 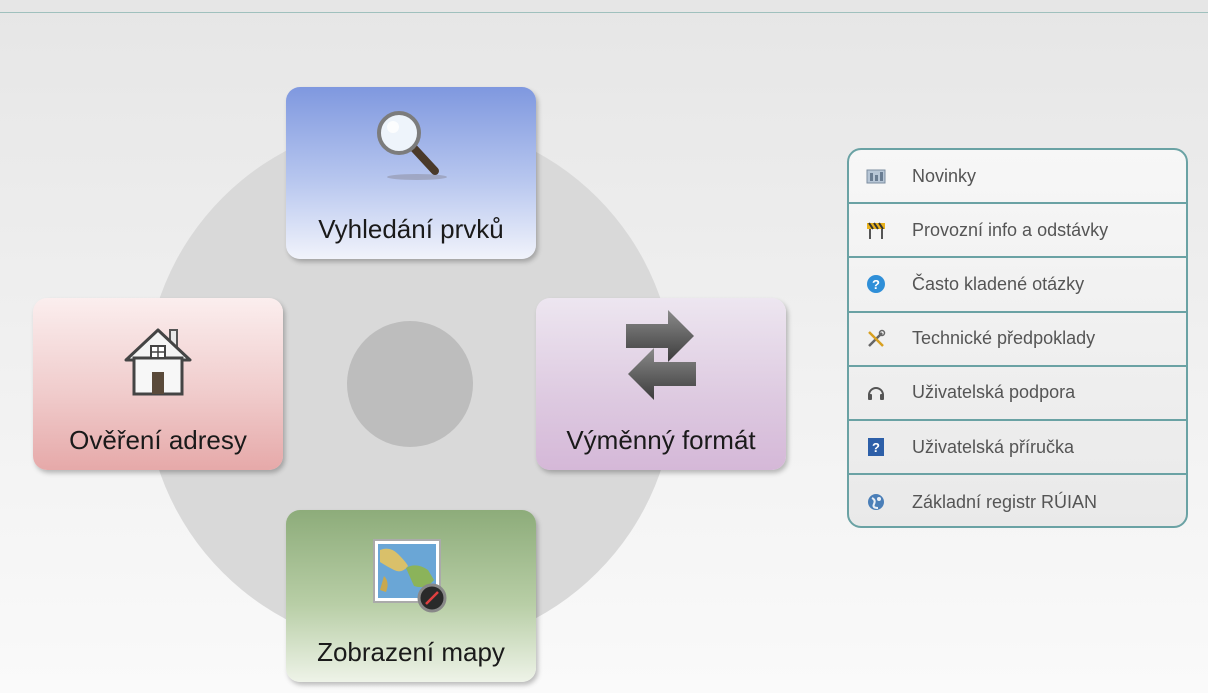 I want to click on link-ruian-label: Základní registr RÚIAN, so click(x=1005, y=501).